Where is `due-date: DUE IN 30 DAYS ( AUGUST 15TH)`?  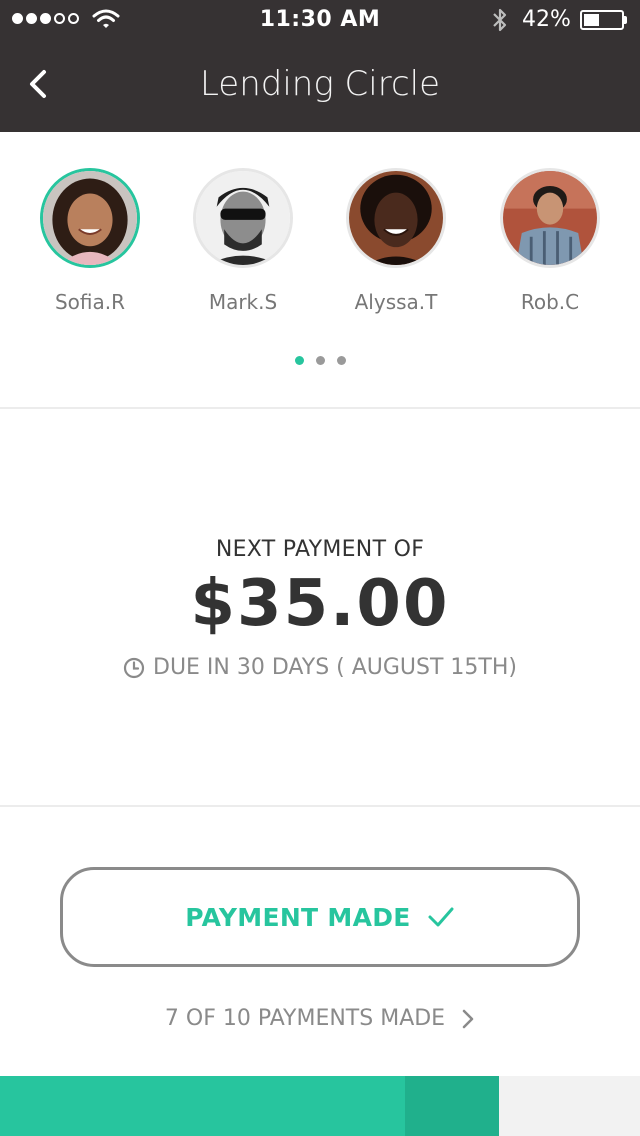
due-date: DUE IN 30 DAYS ( AUGUST 15TH) is located at coordinates (320, 667).